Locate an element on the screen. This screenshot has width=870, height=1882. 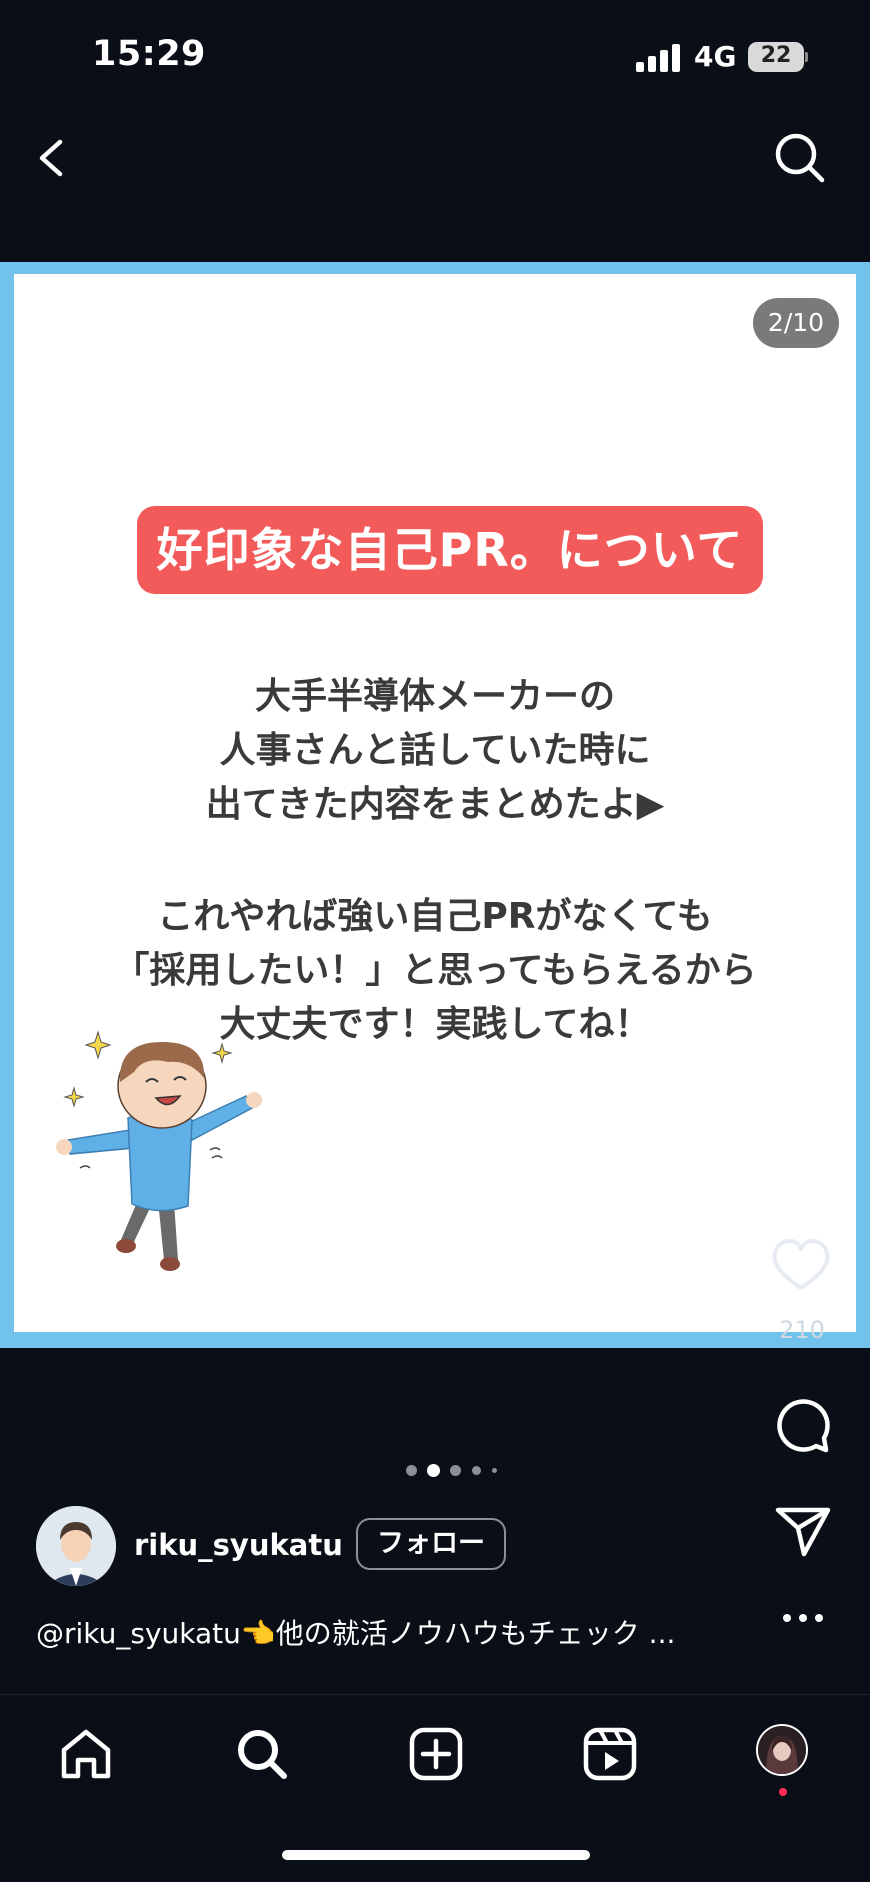
nav-home is located at coordinates (86, 1754).